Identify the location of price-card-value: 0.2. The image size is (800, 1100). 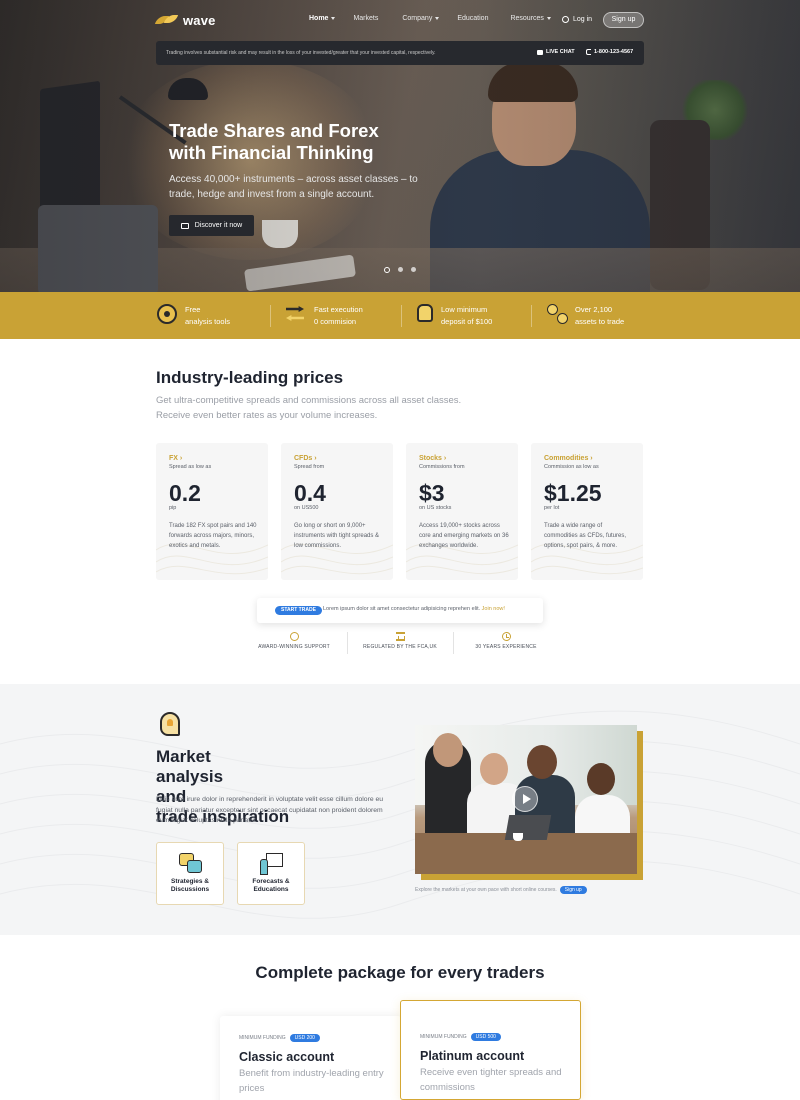
(185, 493).